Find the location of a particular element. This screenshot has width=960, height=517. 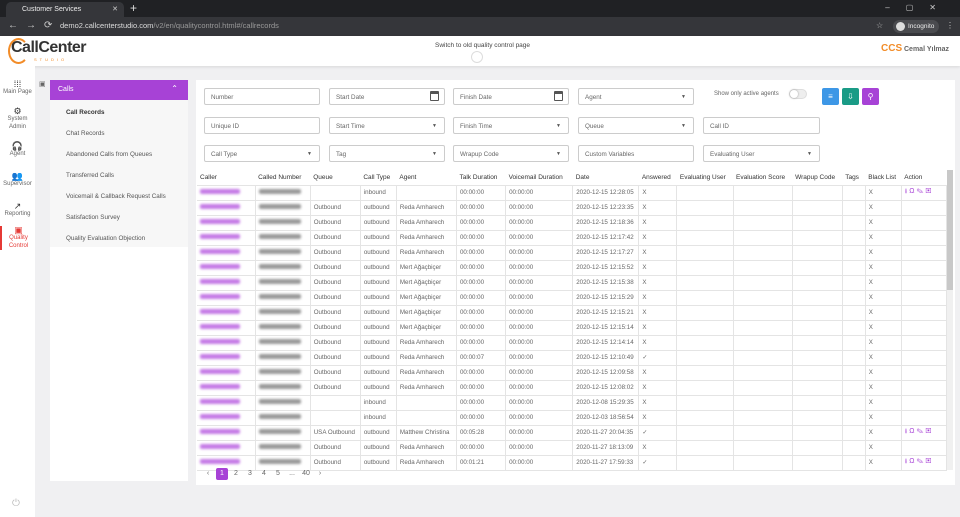

column-header: Evaluation Score is located at coordinates (762, 177).